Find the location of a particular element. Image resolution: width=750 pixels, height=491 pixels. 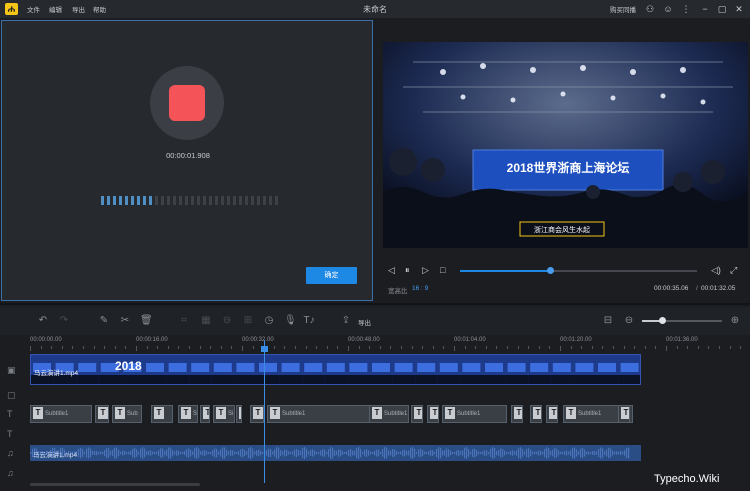

subtitle-clip: T Sub is located at coordinates (127, 414).